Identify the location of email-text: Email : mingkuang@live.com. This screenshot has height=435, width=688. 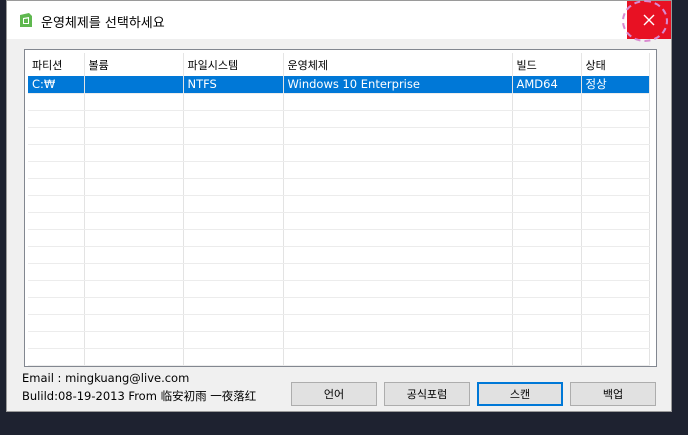
(106, 378).